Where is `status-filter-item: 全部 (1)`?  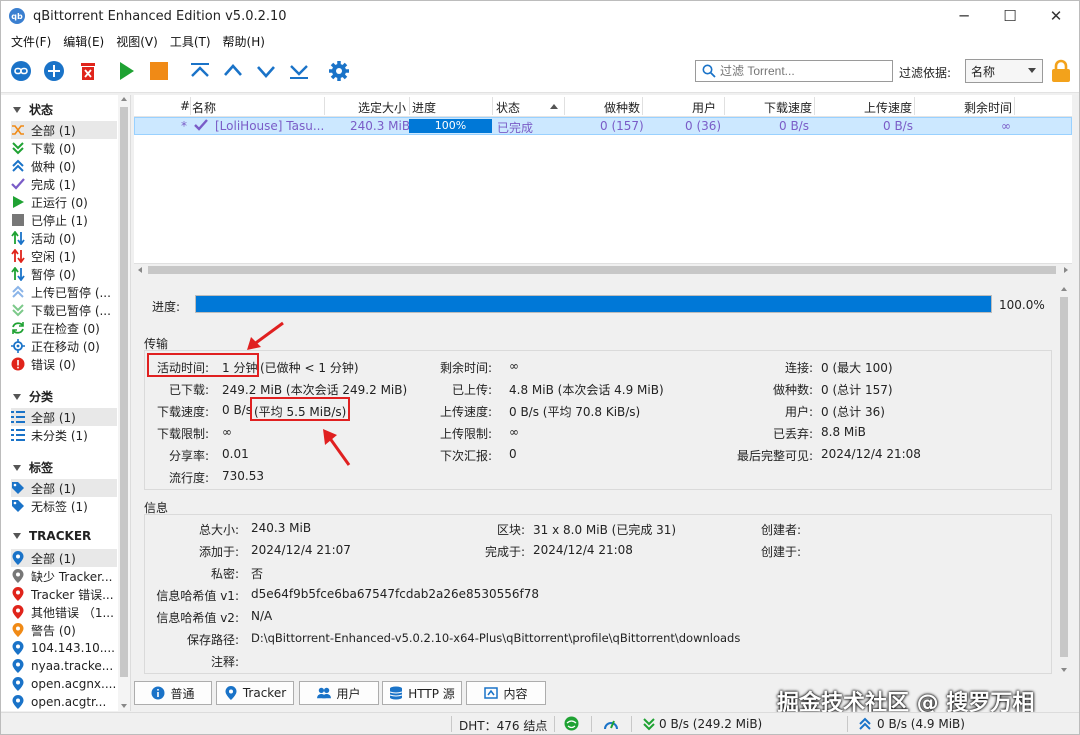 status-filter-item: 全部 (1) is located at coordinates (64, 130).